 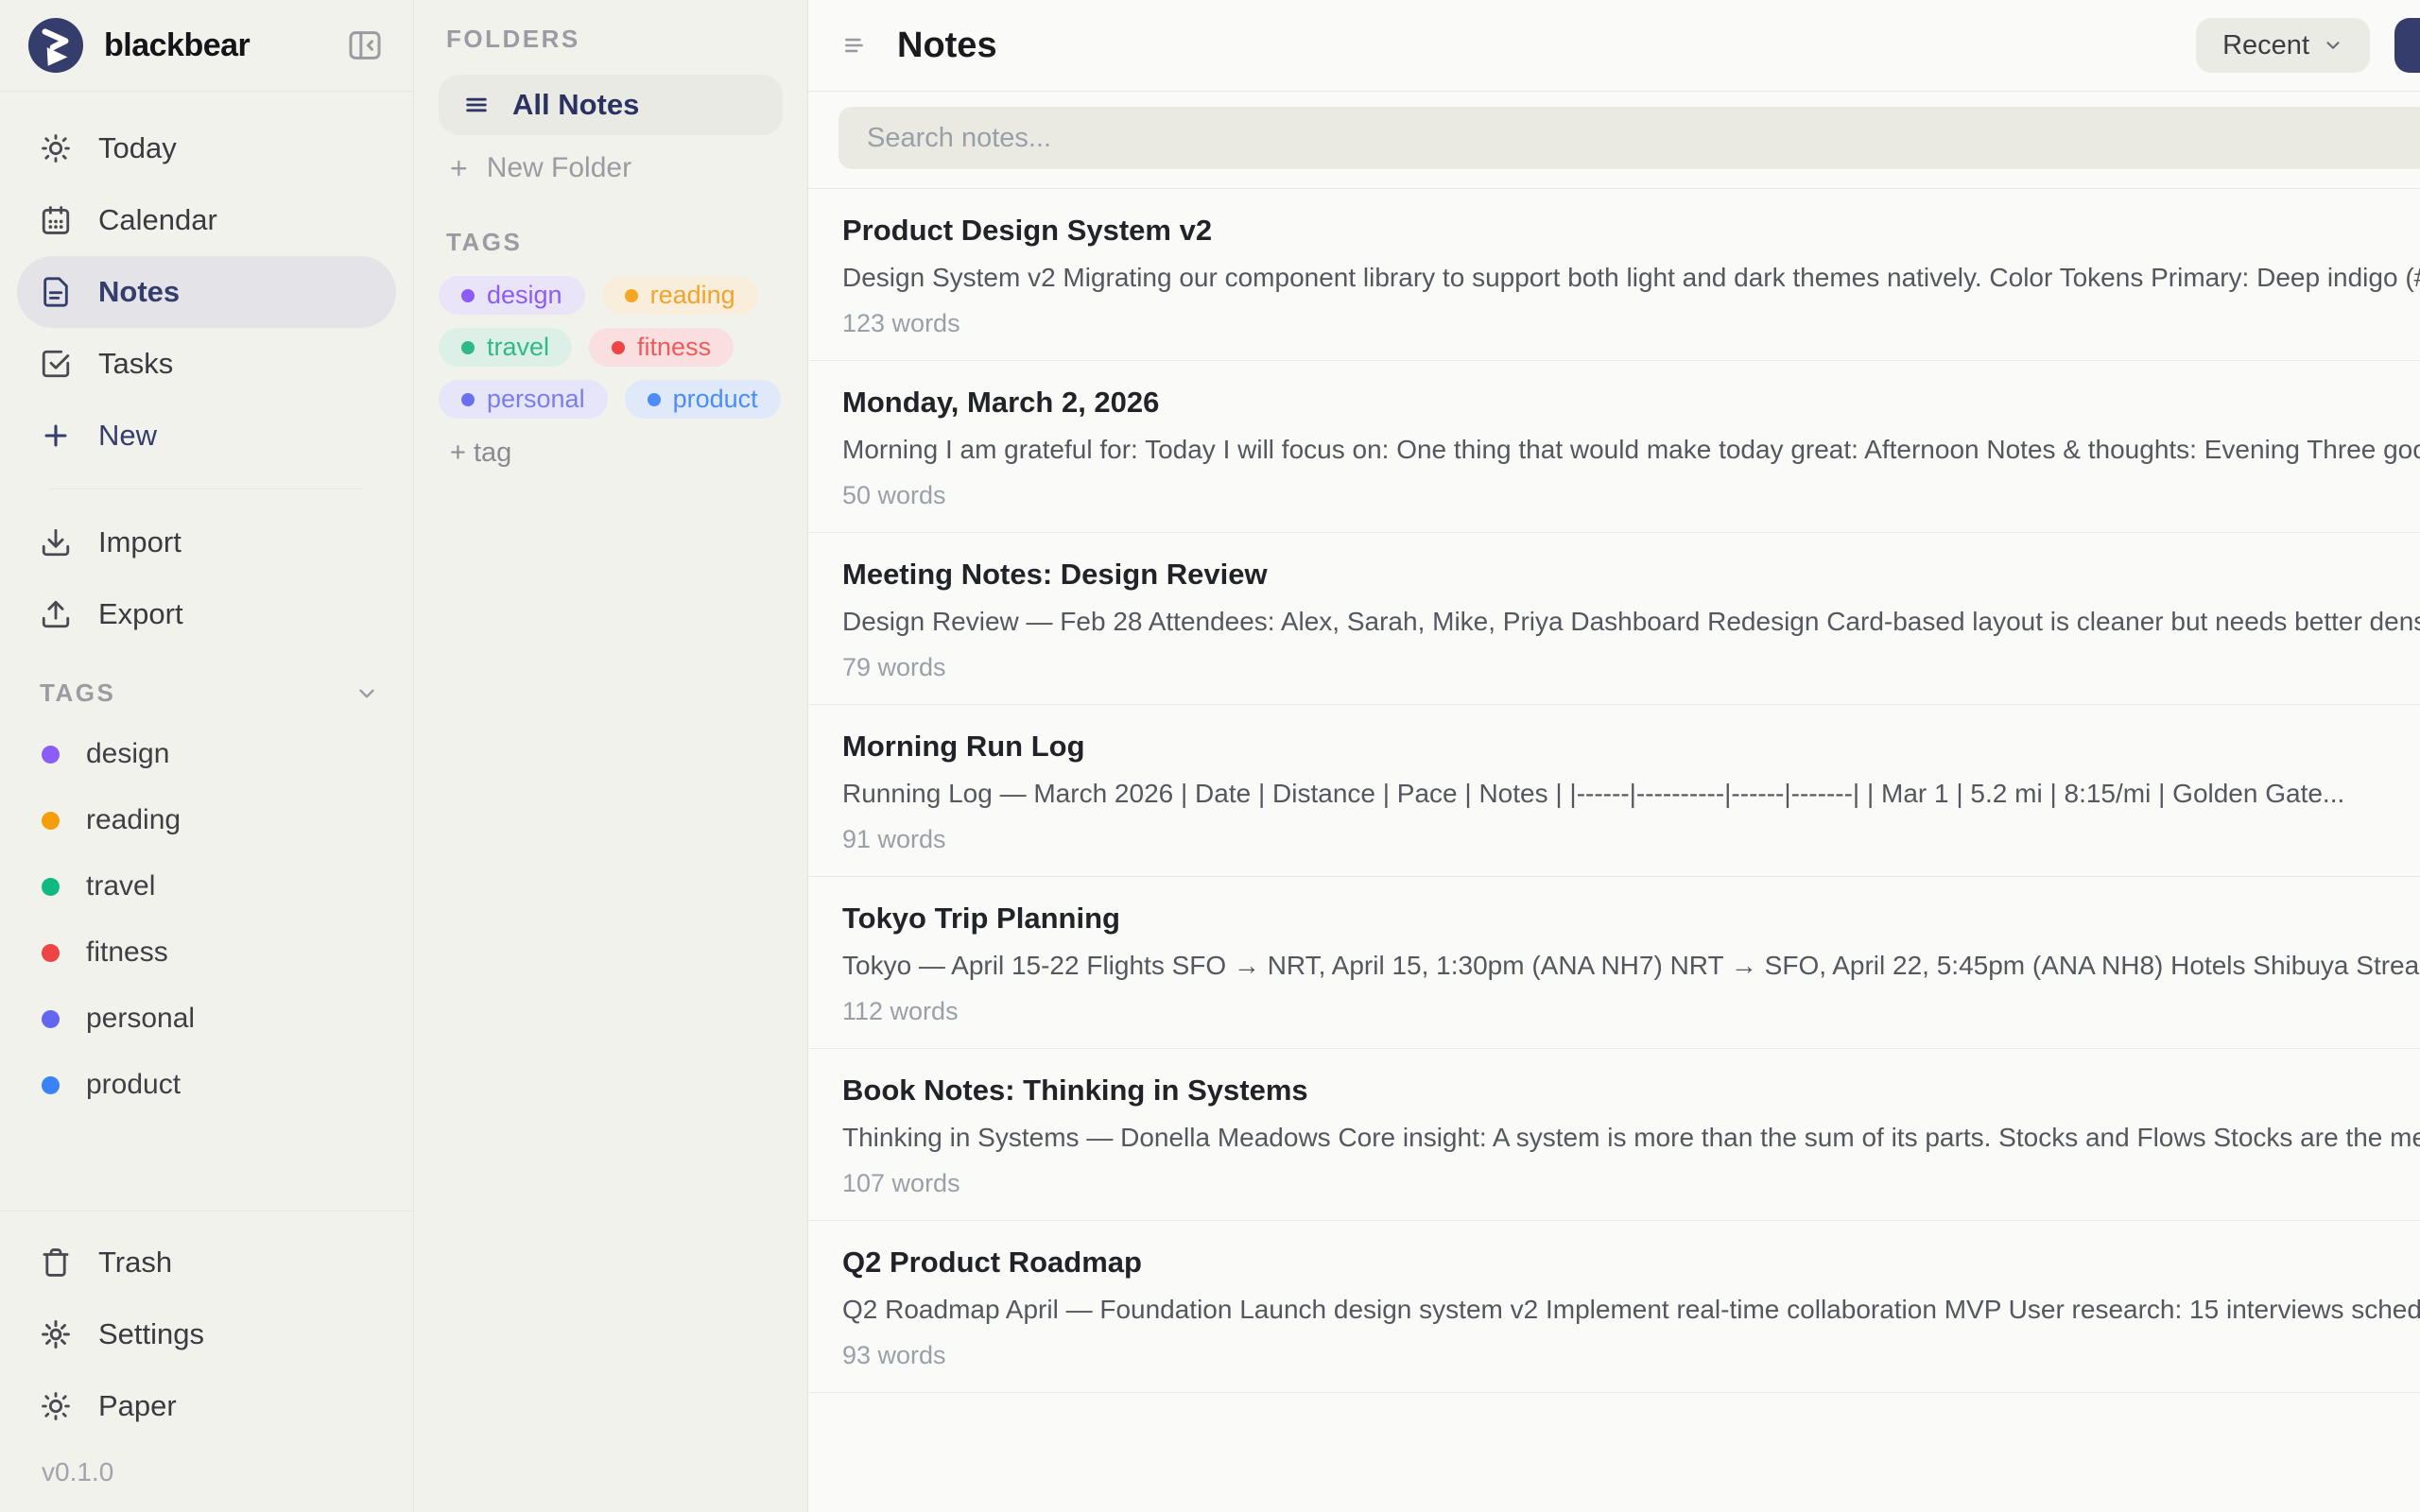 What do you see at coordinates (209, 820) in the screenshot?
I see `sidebar-tag-item: reading` at bounding box center [209, 820].